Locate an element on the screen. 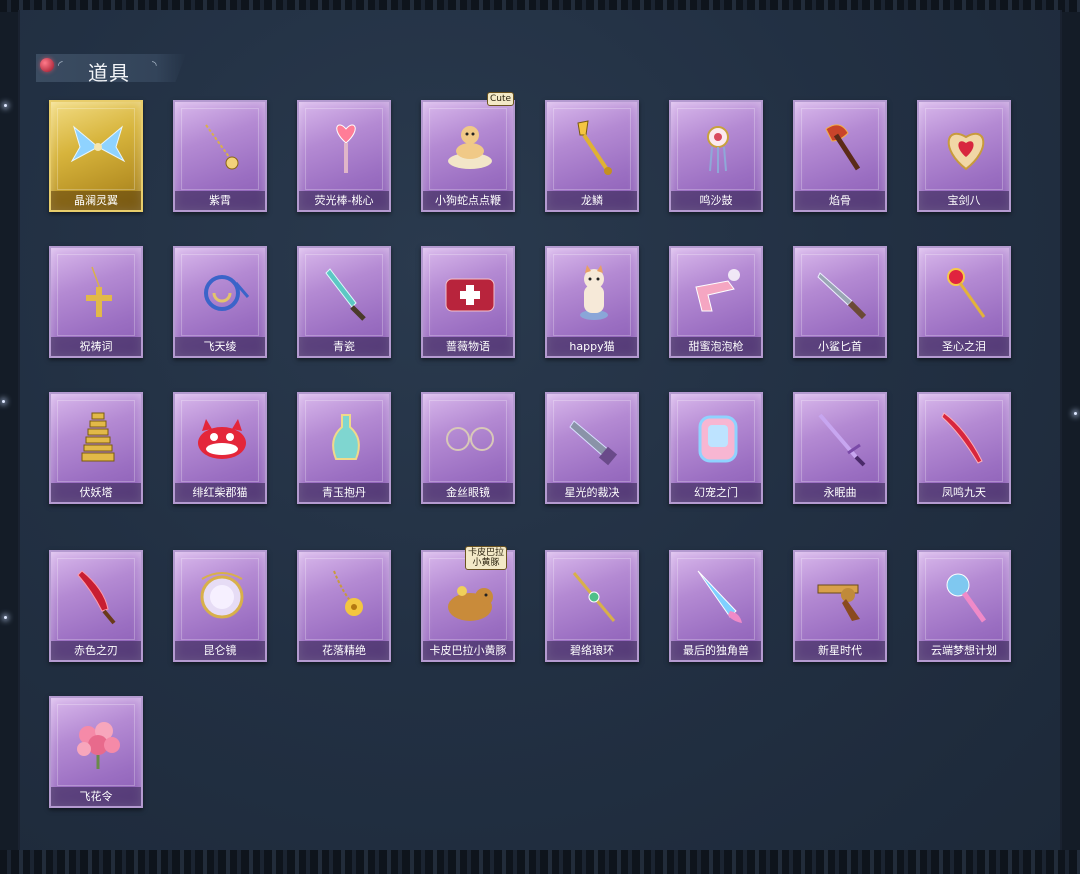 The image size is (1080, 874). celadon-dagger-icon is located at coordinates (346, 293).